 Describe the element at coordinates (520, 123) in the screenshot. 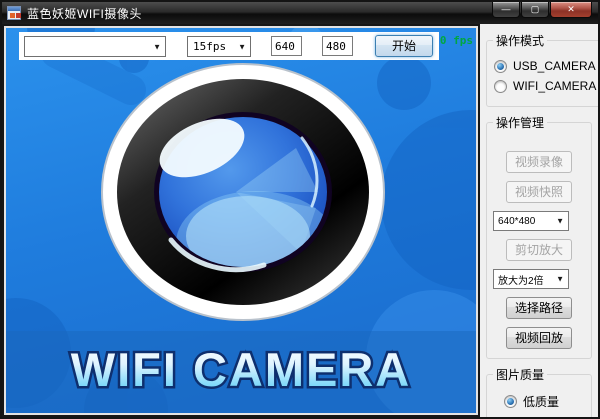

I see `manage-group-title: 操作管理` at that location.